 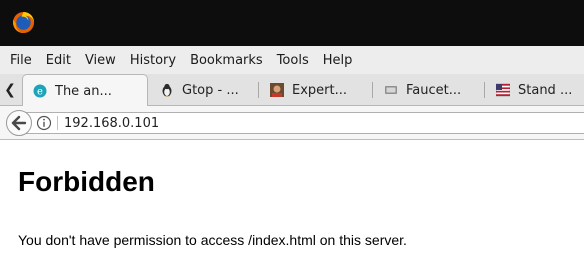 I want to click on cloudflare-e-icon: e, so click(x=40, y=91).